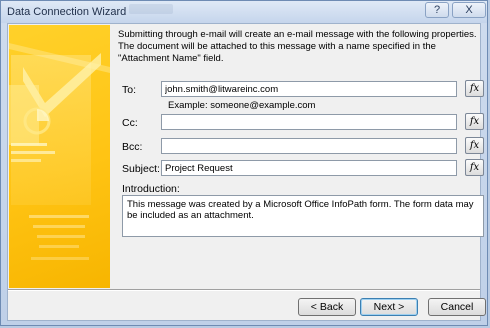 The image size is (490, 328). Describe the element at coordinates (474, 167) in the screenshot. I see `subject-formula-button: fx` at that location.